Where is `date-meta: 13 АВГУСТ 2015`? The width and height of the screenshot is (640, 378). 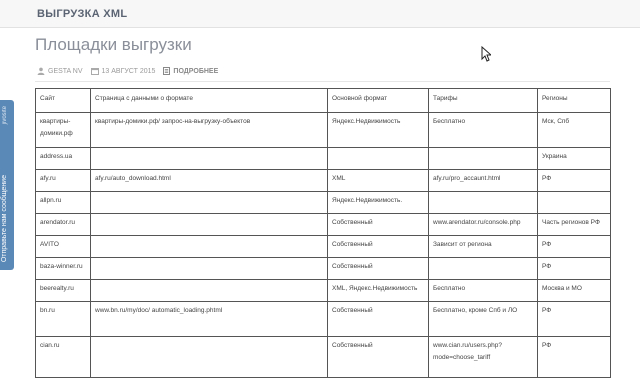
date-meta: 13 АВГУСТ 2015 is located at coordinates (123, 71).